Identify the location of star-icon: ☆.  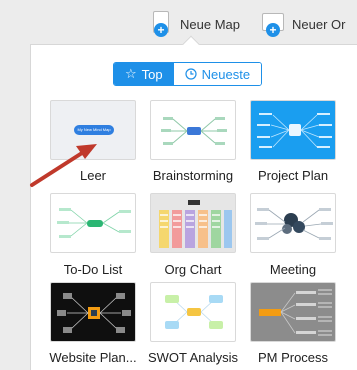
(131, 73).